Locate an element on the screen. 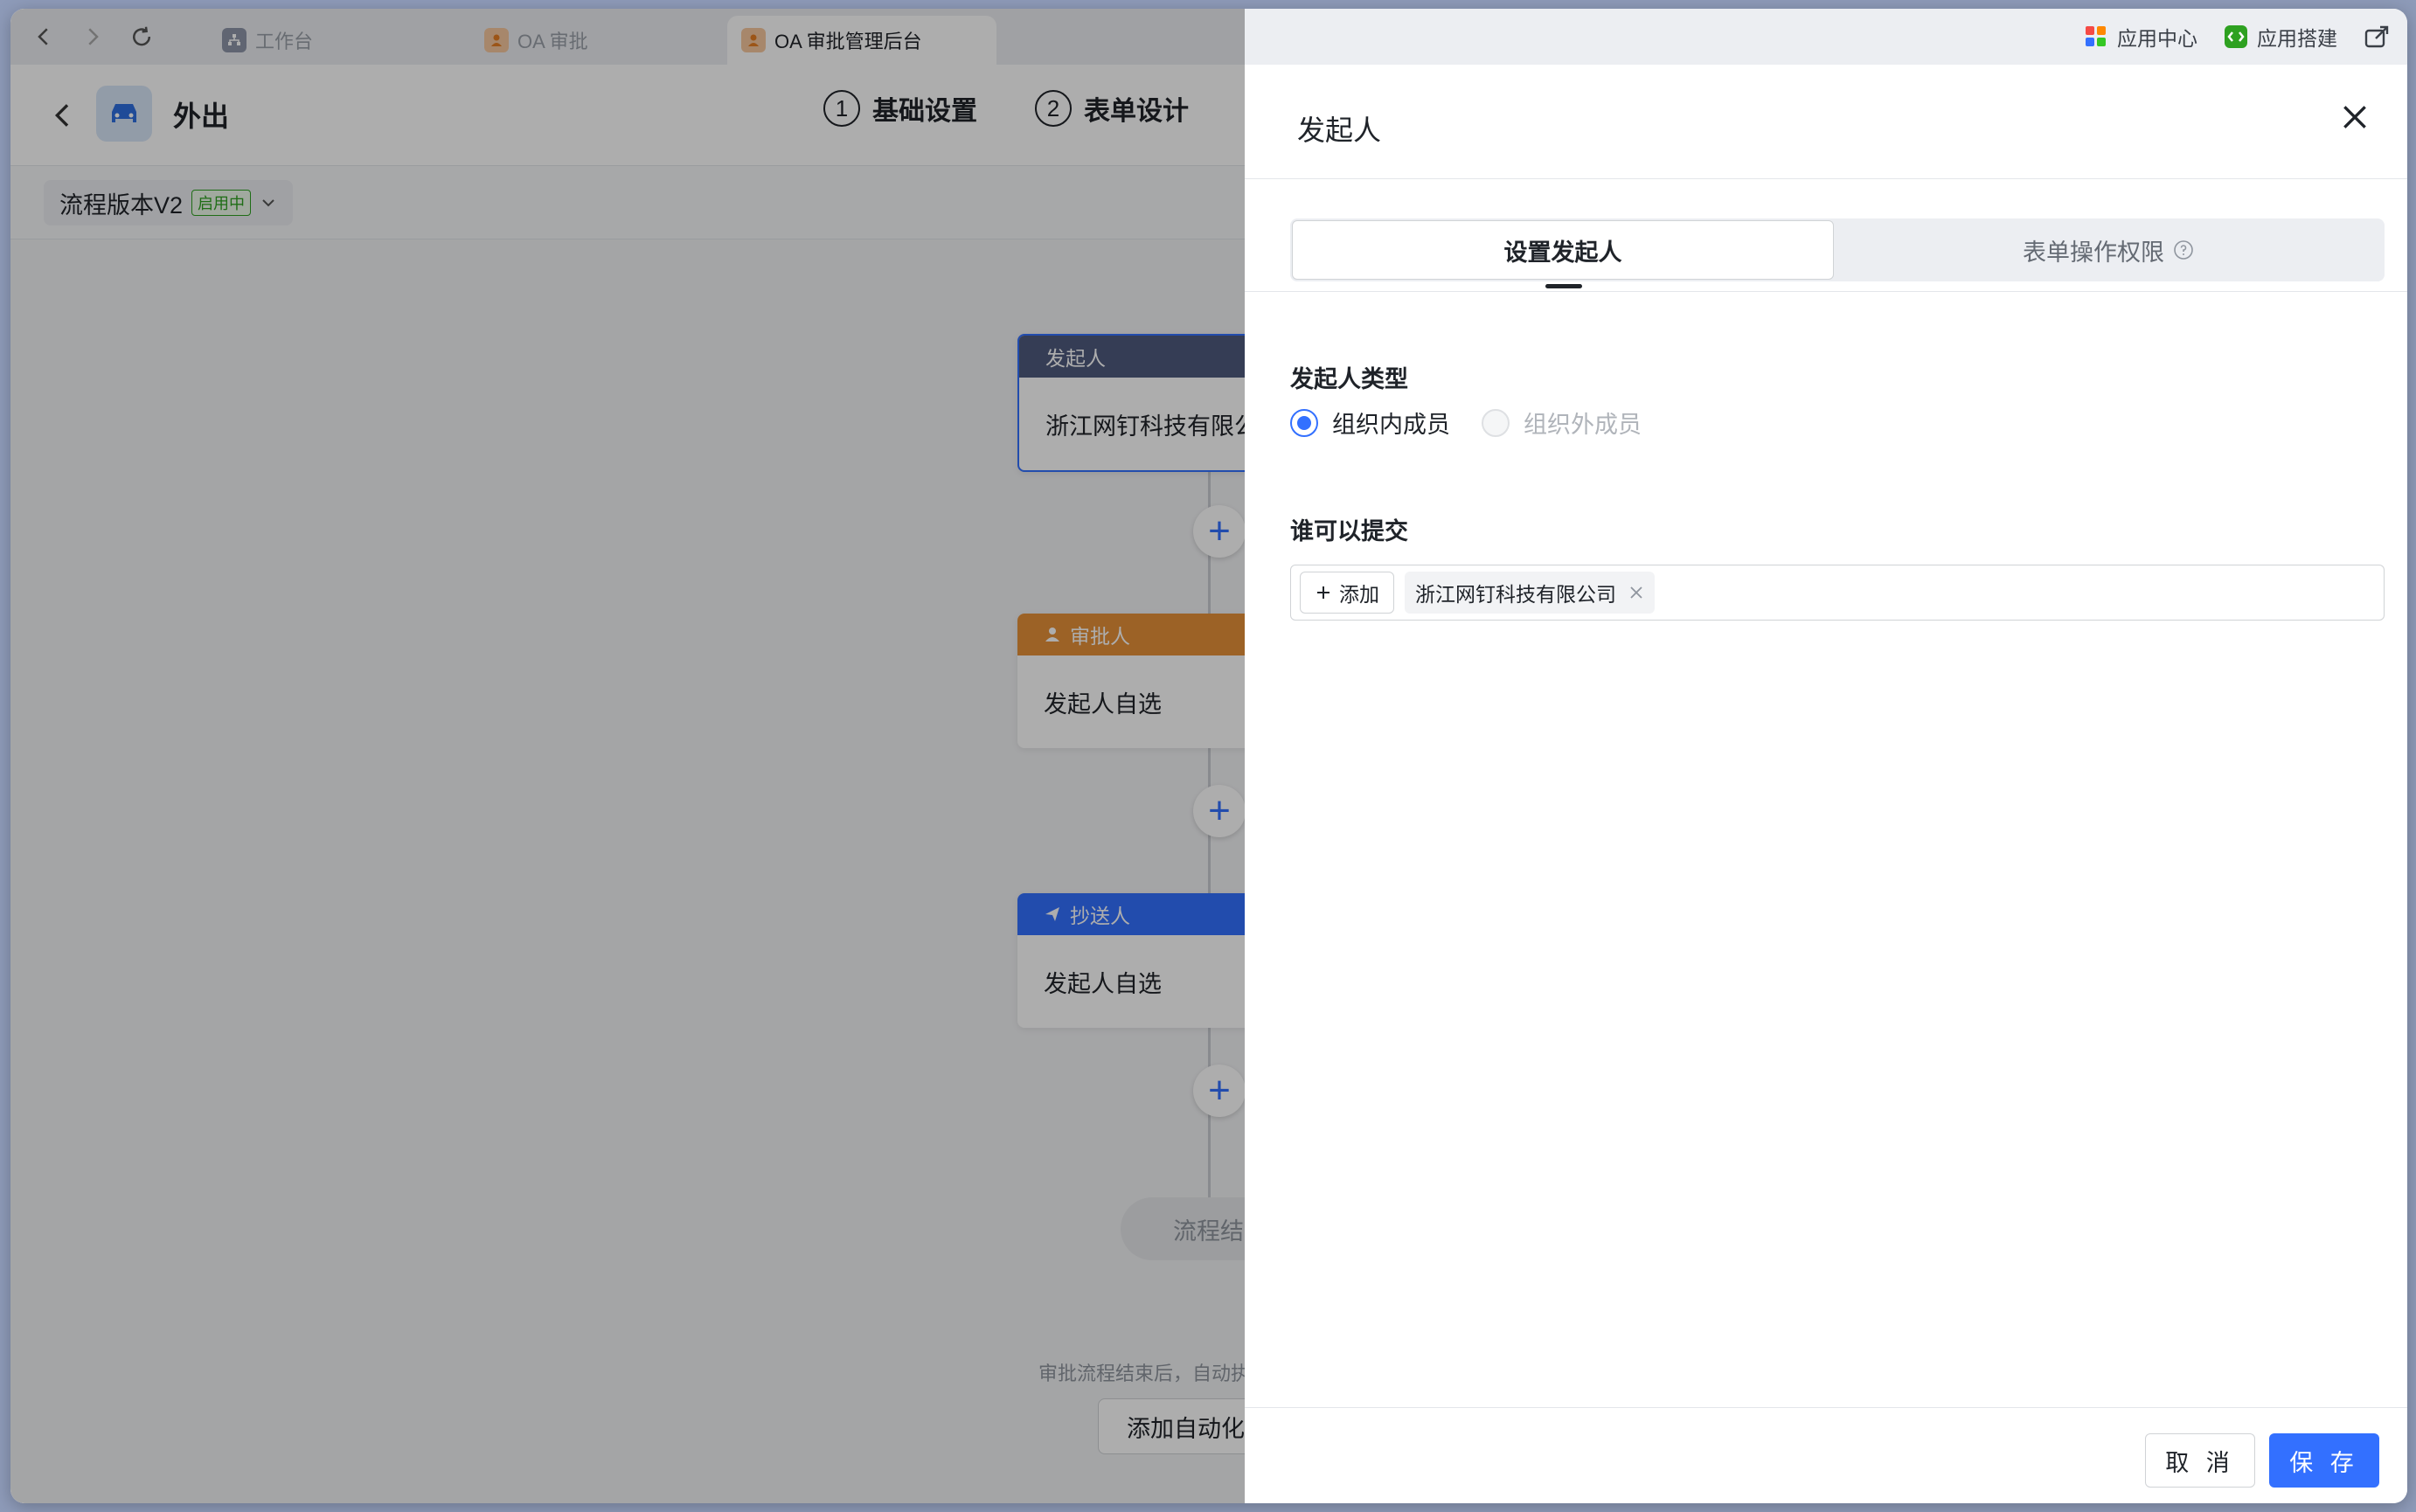 Image resolution: width=2416 pixels, height=1512 pixels. remove-chip-icon is located at coordinates (1636, 592).